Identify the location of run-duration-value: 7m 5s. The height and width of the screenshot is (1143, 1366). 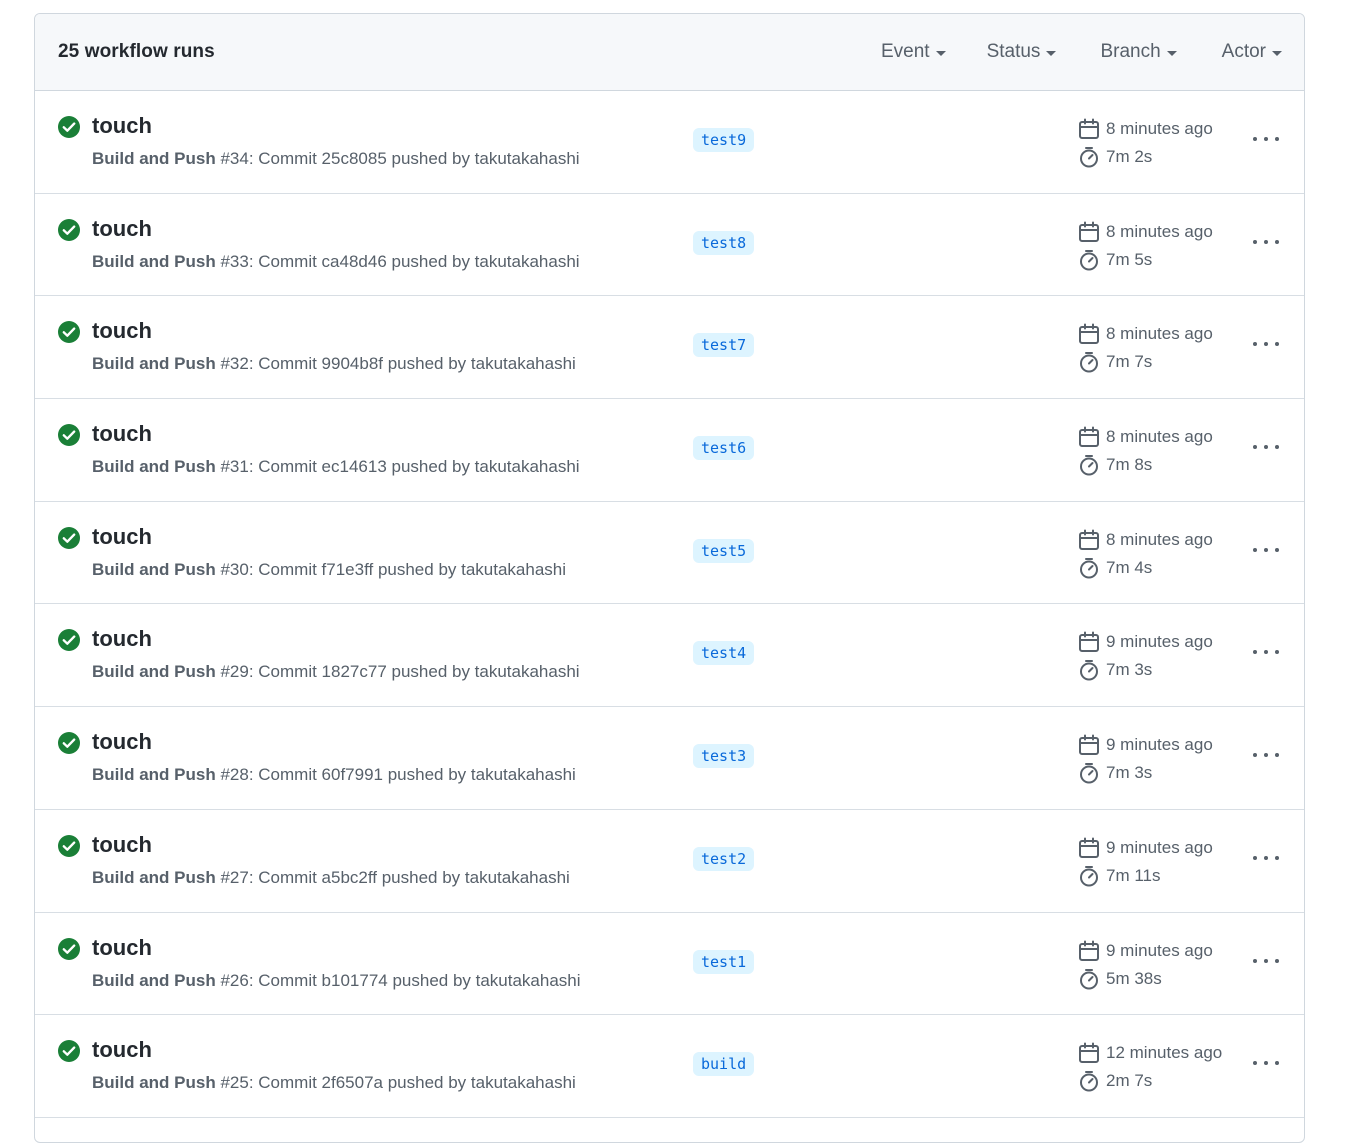
(1129, 259).